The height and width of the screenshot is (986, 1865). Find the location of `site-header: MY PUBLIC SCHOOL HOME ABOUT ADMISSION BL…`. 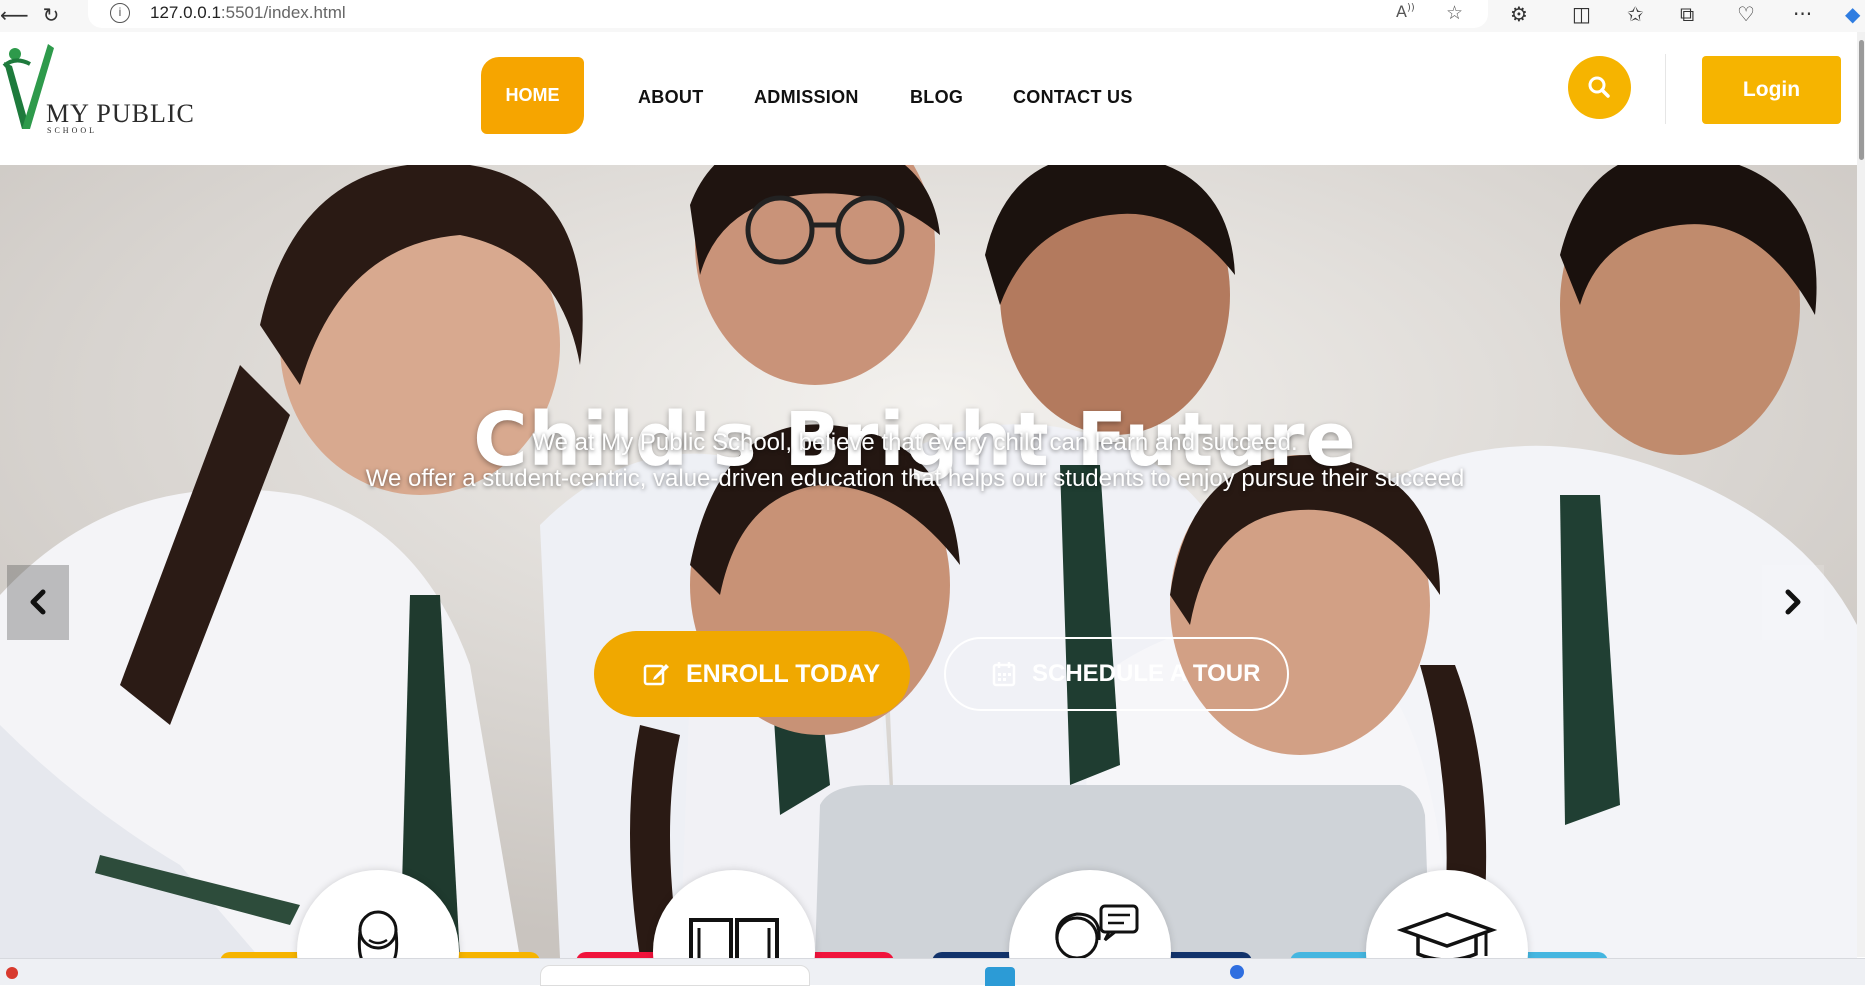

site-header: MY PUBLIC SCHOOL HOME ABOUT ADMISSION BL… is located at coordinates (932, 98).